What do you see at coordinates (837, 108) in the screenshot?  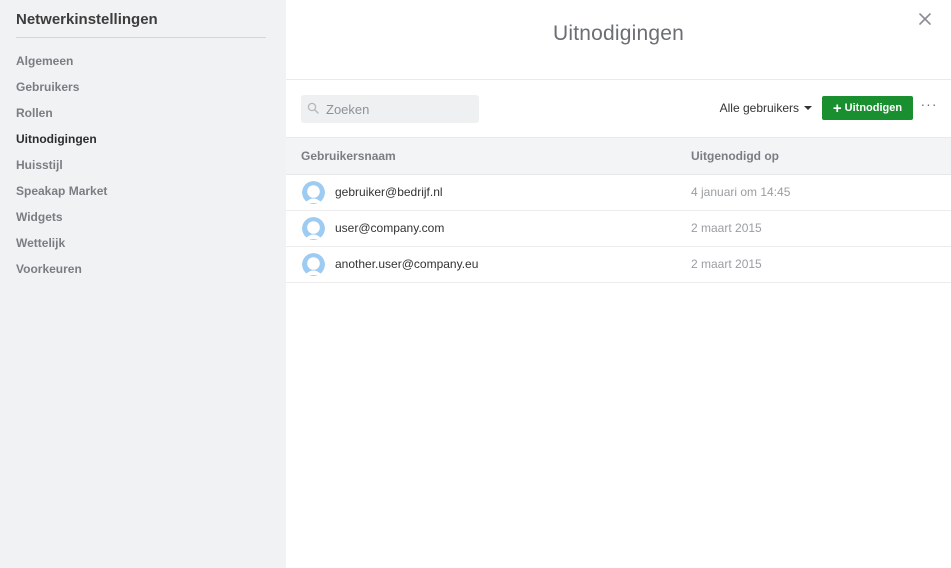 I see `plus-icon: +` at bounding box center [837, 108].